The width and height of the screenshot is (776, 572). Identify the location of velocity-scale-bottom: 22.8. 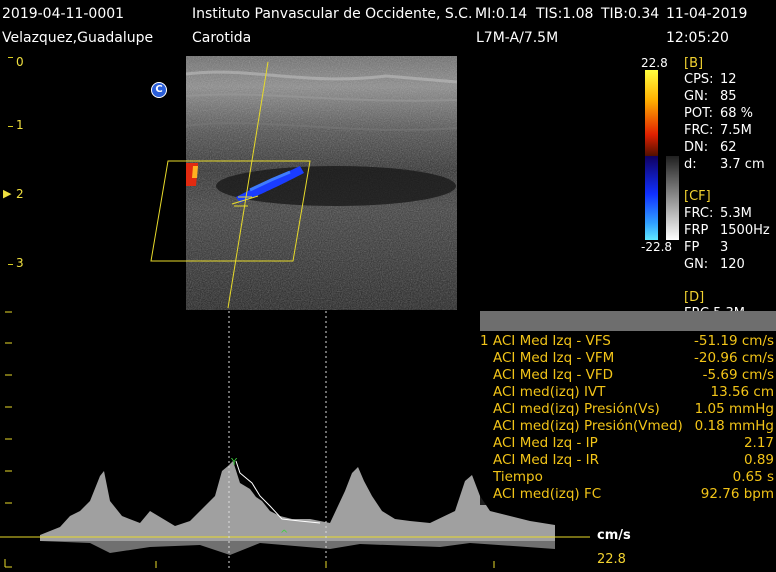
(611, 559).